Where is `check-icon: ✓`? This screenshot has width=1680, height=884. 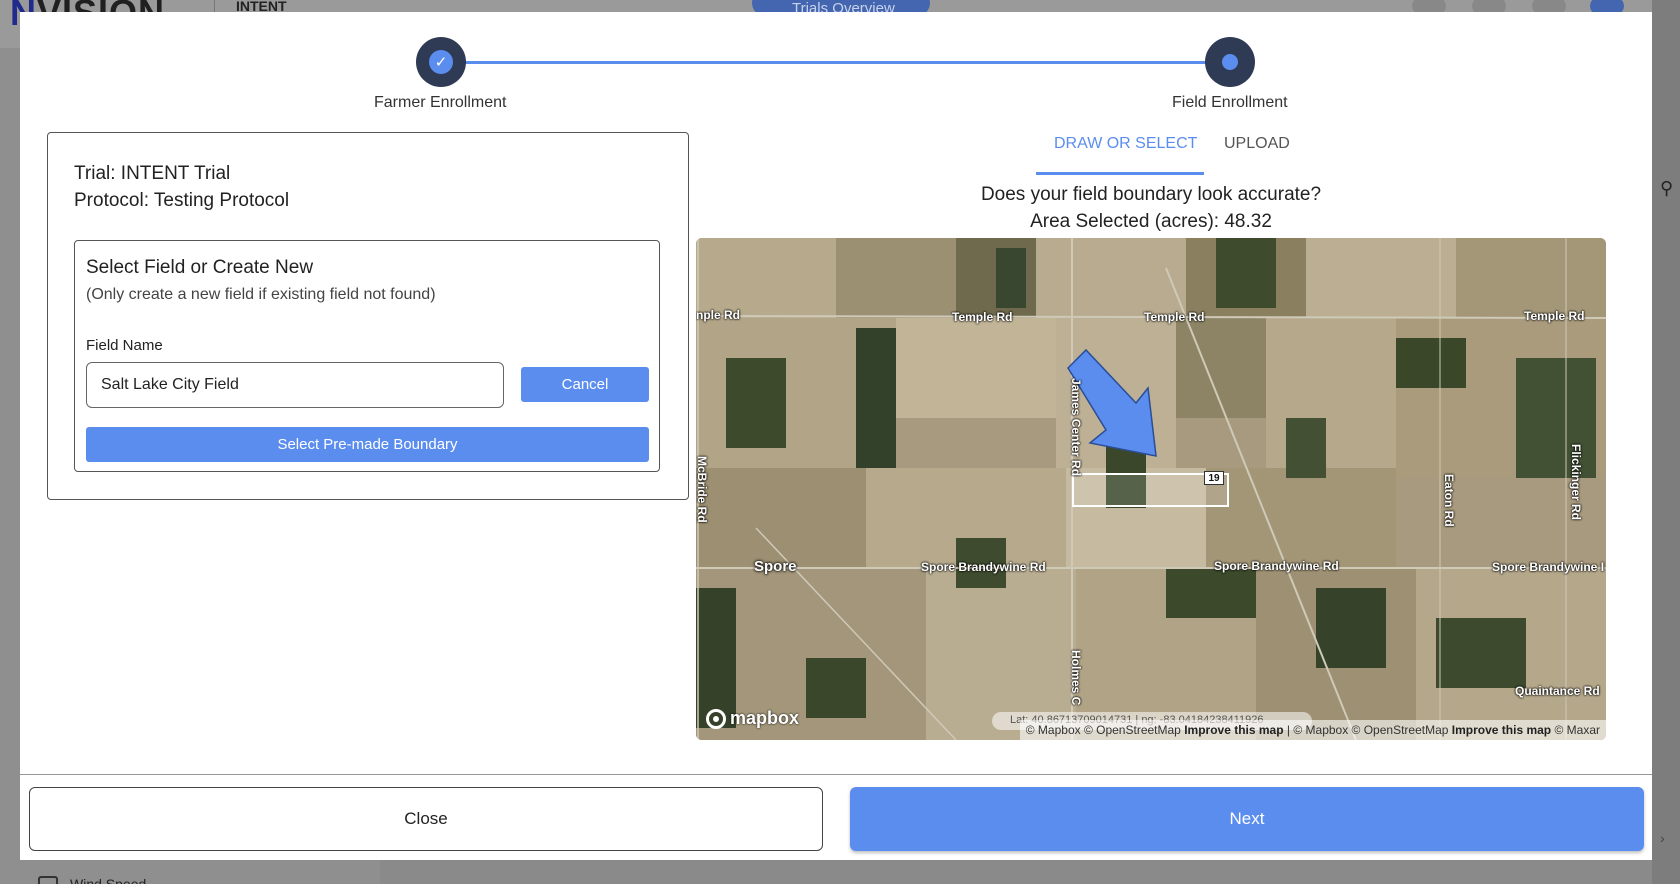
check-icon: ✓ is located at coordinates (441, 62).